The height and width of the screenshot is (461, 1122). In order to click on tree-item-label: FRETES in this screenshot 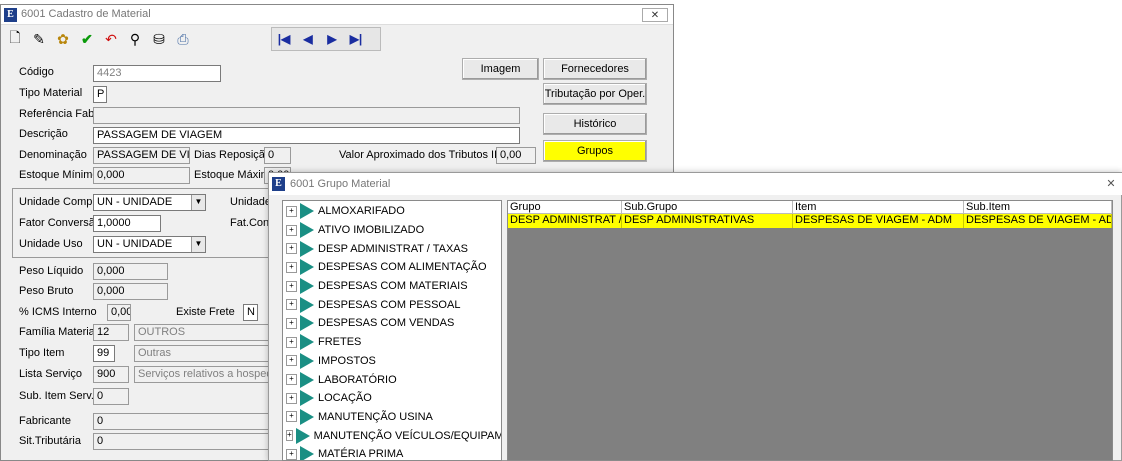, I will do `click(340, 342)`.